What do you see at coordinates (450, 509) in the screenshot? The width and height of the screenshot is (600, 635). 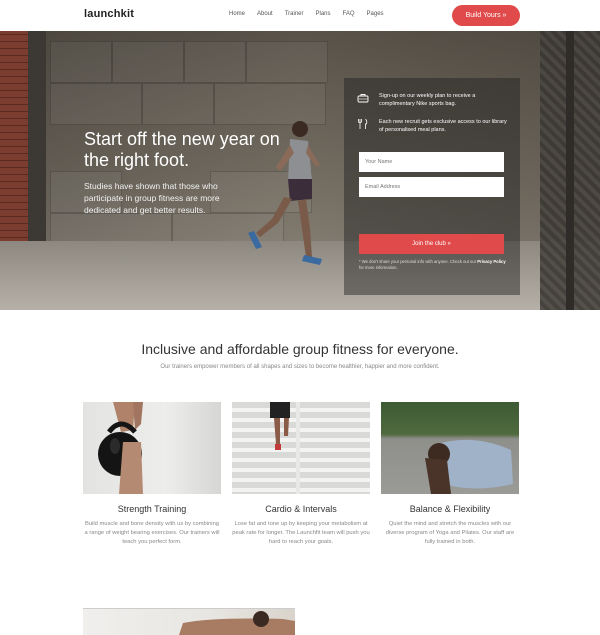 I see `card-title: Balance & Flexibility` at bounding box center [450, 509].